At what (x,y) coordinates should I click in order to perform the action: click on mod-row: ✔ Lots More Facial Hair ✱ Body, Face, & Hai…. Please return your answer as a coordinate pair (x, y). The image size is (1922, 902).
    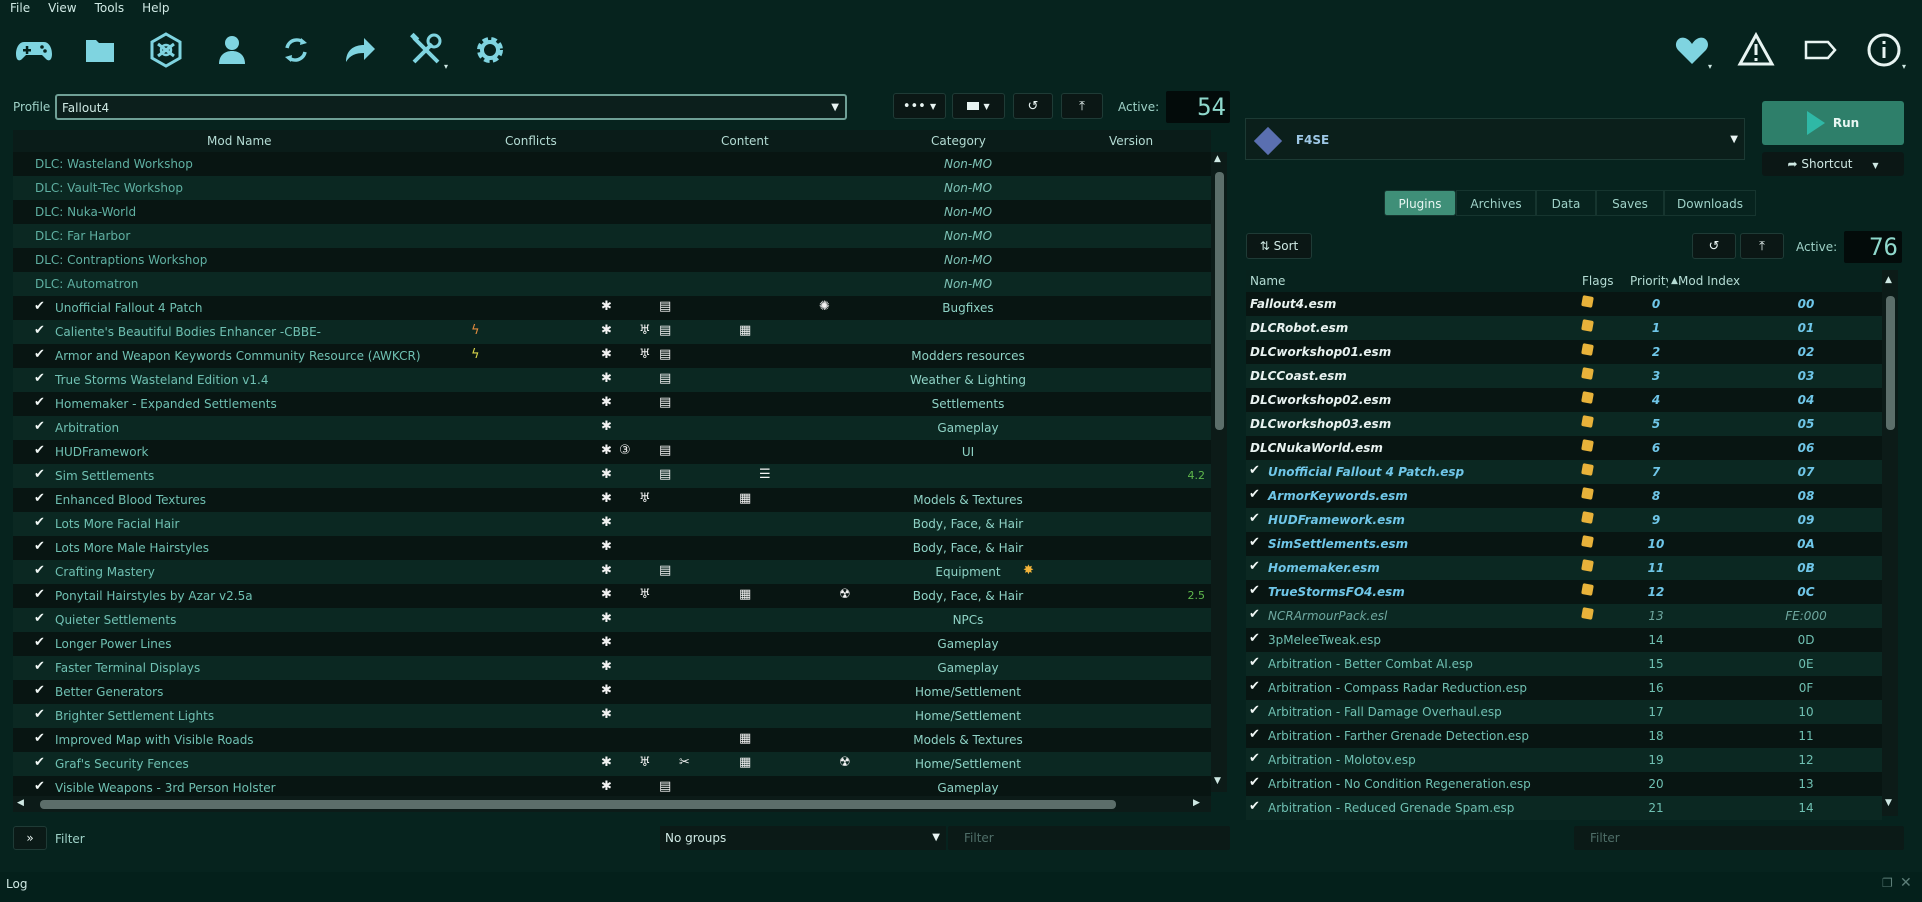
    Looking at the image, I should click on (612, 524).